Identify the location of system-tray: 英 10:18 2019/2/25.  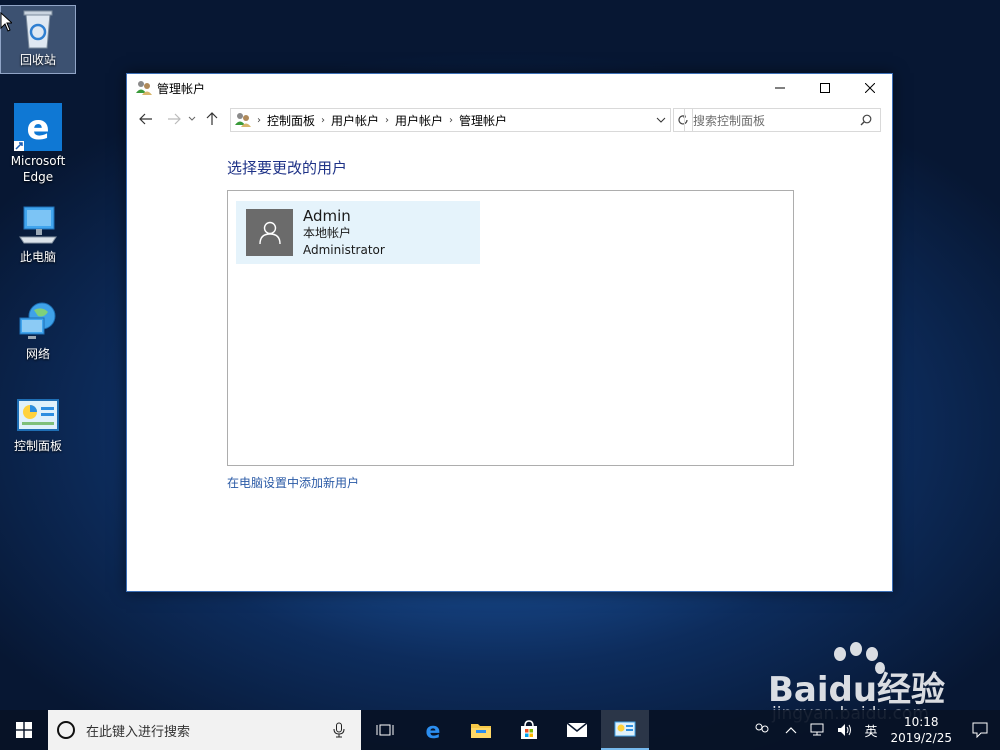
(876, 730).